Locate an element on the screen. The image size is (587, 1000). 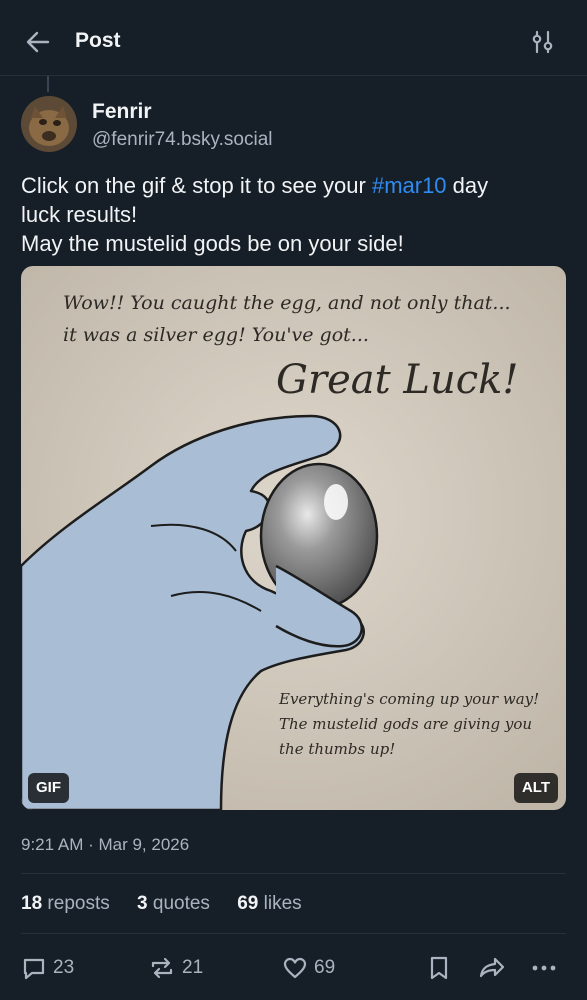
heart-icon is located at coordinates (295, 968).